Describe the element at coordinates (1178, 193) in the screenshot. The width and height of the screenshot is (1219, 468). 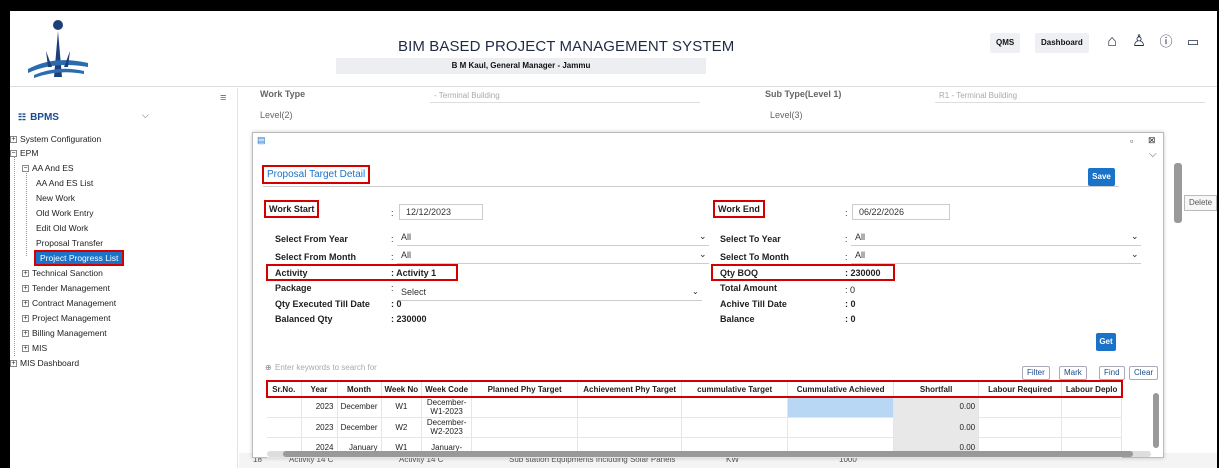
I see `modal-vertical-scrollbar` at that location.